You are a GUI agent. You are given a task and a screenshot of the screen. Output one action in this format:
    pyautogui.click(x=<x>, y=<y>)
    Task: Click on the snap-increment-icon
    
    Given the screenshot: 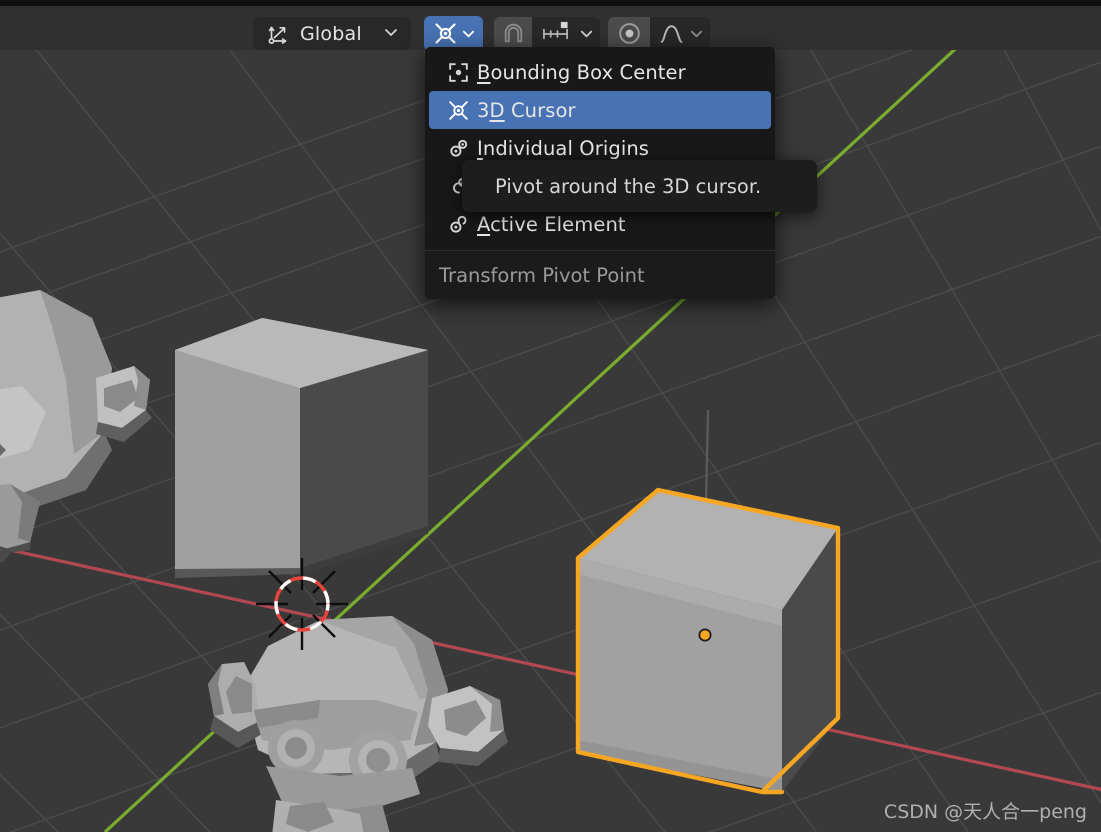 What is the action you would take?
    pyautogui.click(x=556, y=33)
    